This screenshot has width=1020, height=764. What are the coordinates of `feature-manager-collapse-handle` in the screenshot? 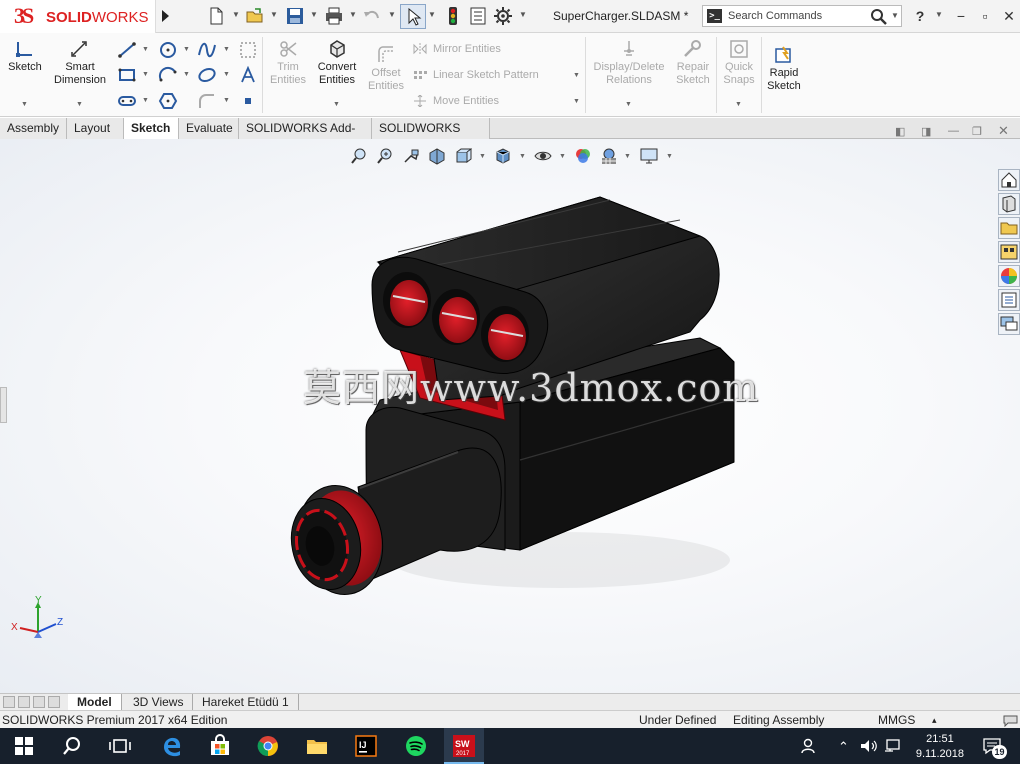 It's located at (3, 405).